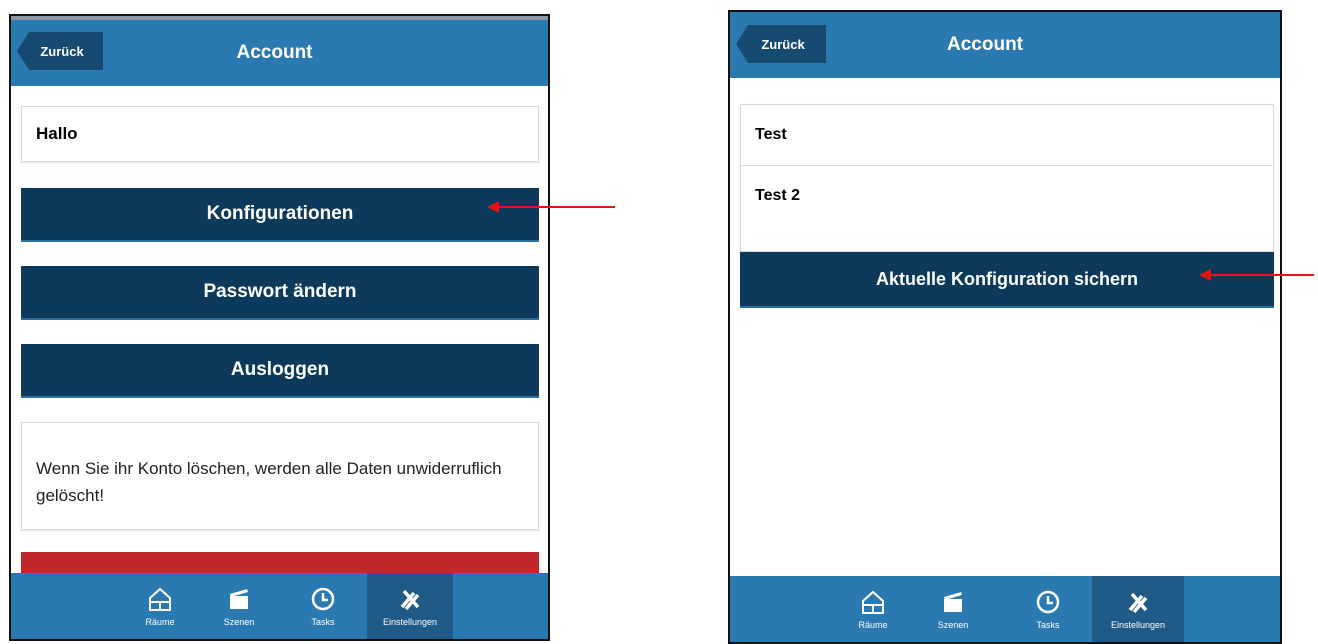 The width and height of the screenshot is (1318, 644). What do you see at coordinates (280, 371) in the screenshot?
I see `logout-button: Ausloggen` at bounding box center [280, 371].